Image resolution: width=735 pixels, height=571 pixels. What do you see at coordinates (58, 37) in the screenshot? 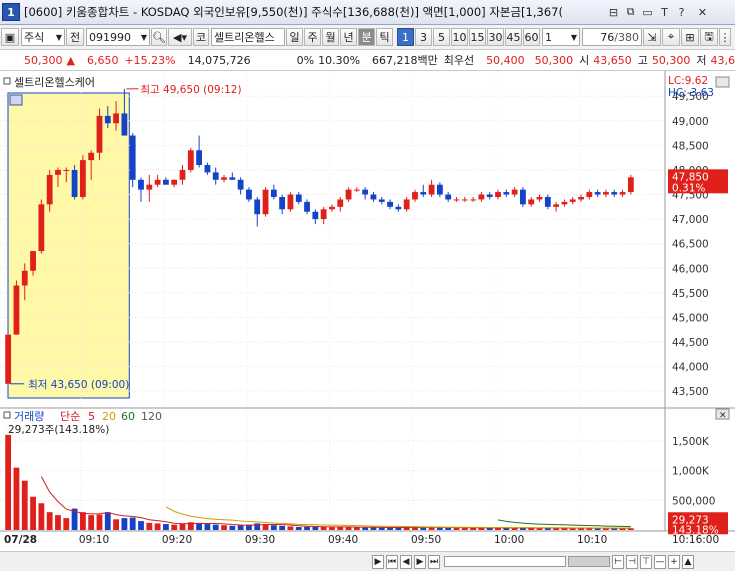
I see `chevron-down-icon: ▼` at bounding box center [58, 37].